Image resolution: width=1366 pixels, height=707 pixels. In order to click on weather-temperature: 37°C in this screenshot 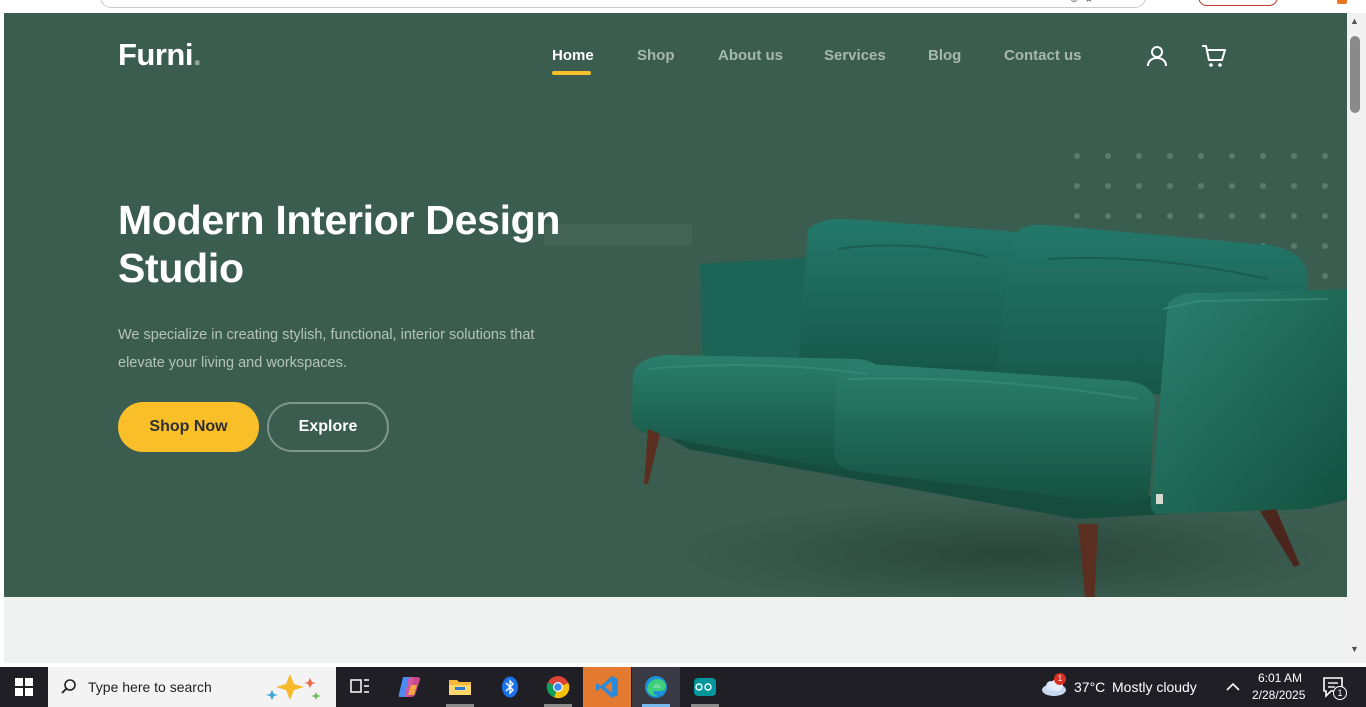, I will do `click(1089, 687)`.